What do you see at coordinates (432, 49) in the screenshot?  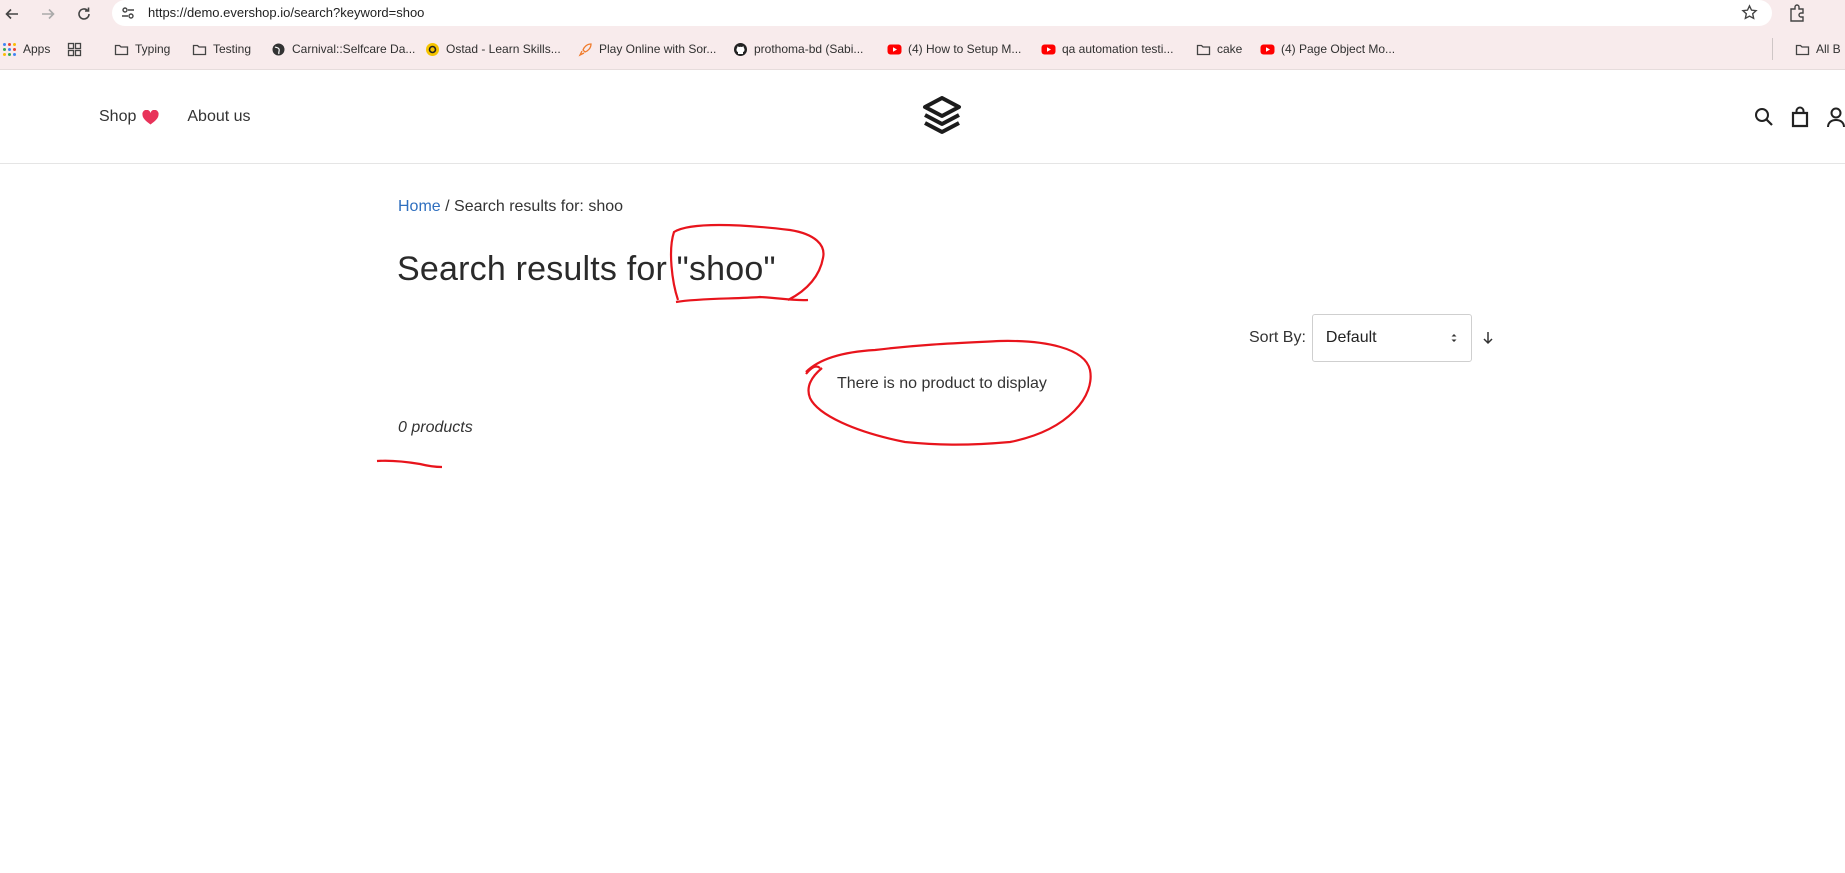 I see `ostad-icon` at bounding box center [432, 49].